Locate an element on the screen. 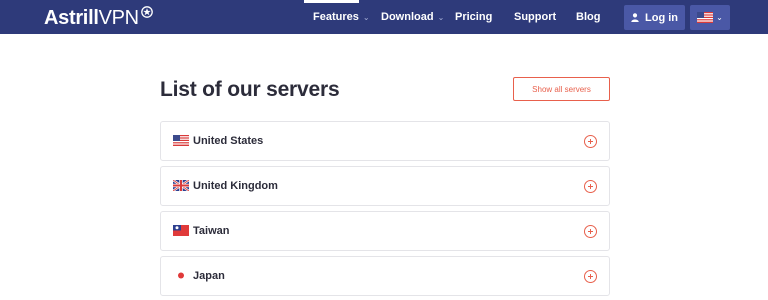 This screenshot has height=300, width=768. nav-label-features: Features is located at coordinates (336, 17).